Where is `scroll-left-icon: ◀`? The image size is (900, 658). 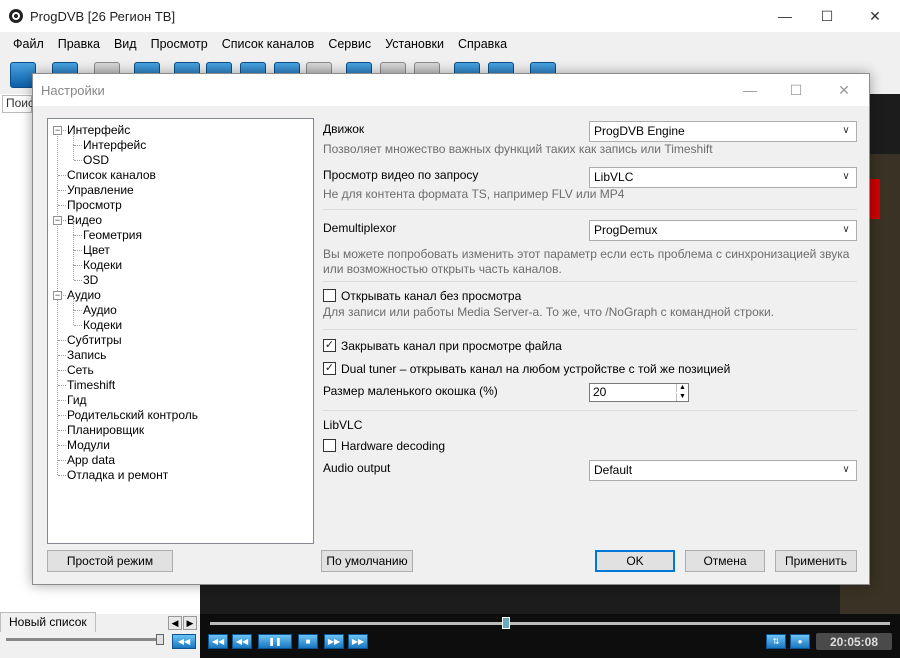 scroll-left-icon: ◀ is located at coordinates (175, 623).